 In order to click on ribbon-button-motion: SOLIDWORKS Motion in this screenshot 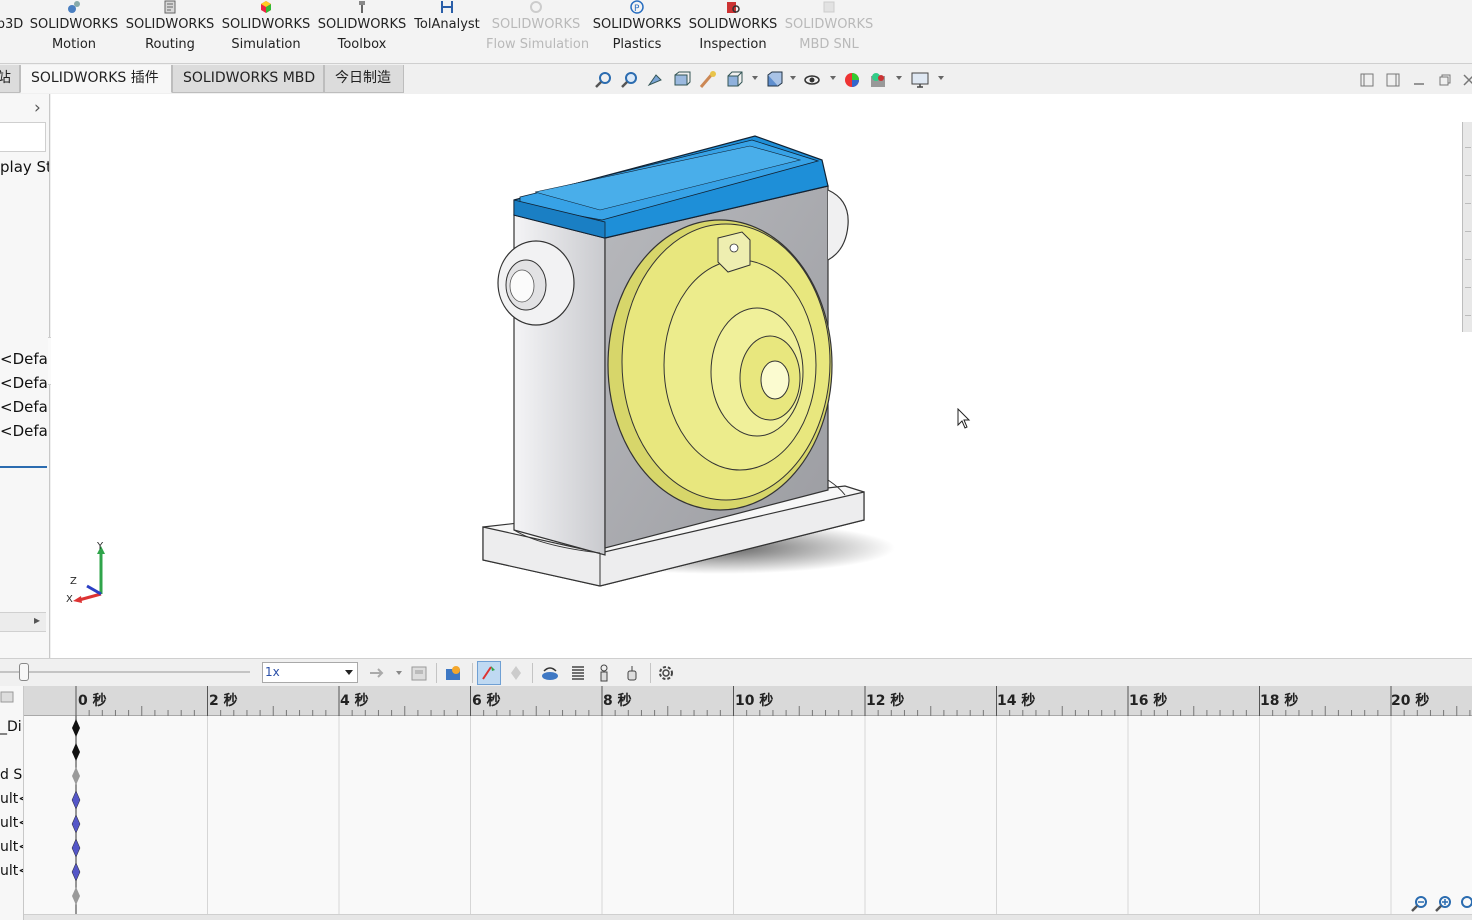, I will do `click(74, 30)`.